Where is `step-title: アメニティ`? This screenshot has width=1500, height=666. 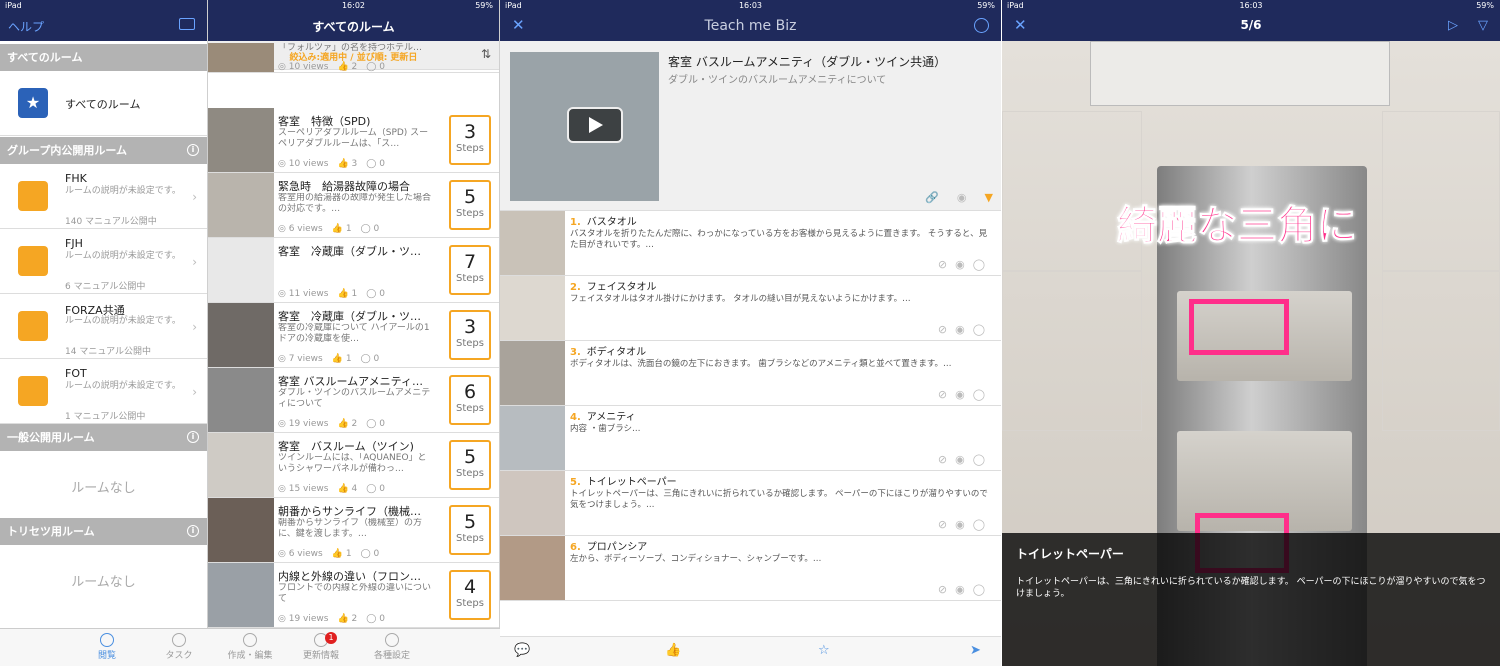 step-title: アメニティ is located at coordinates (611, 417).